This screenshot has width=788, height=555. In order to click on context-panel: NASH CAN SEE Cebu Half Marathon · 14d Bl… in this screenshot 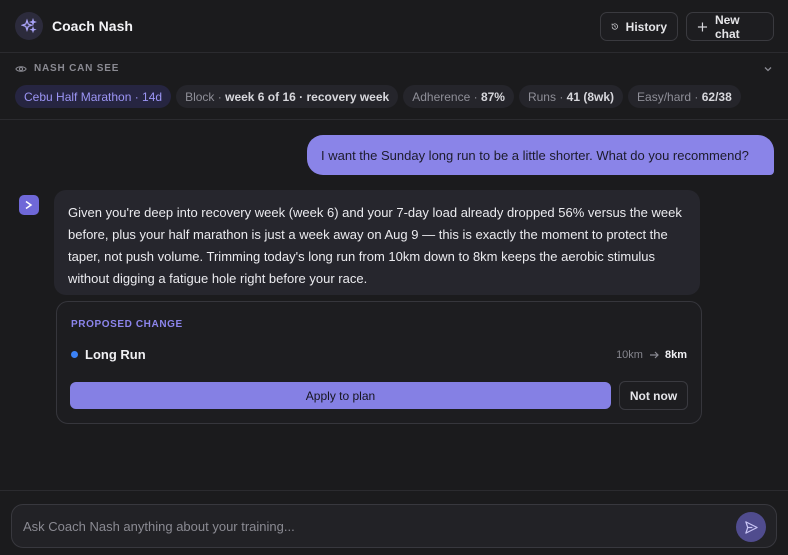, I will do `click(394, 86)`.